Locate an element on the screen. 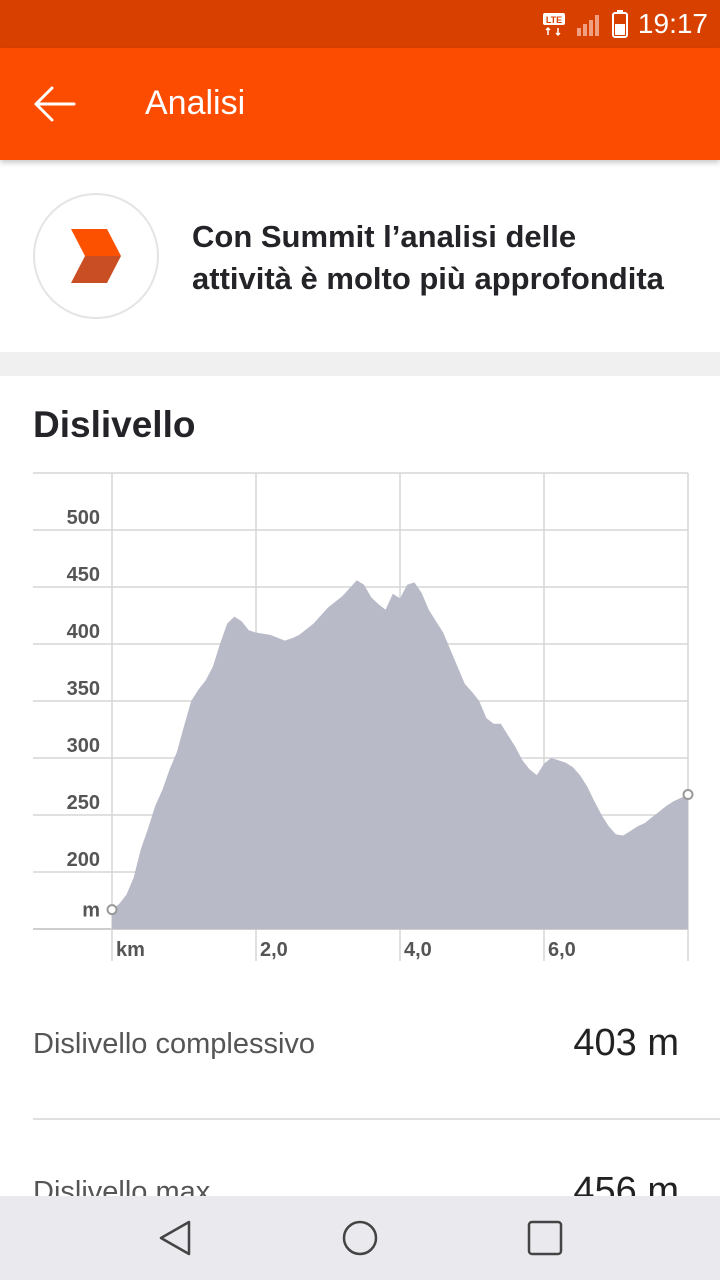 The height and width of the screenshot is (1280, 720). back-button is located at coordinates (54, 104).